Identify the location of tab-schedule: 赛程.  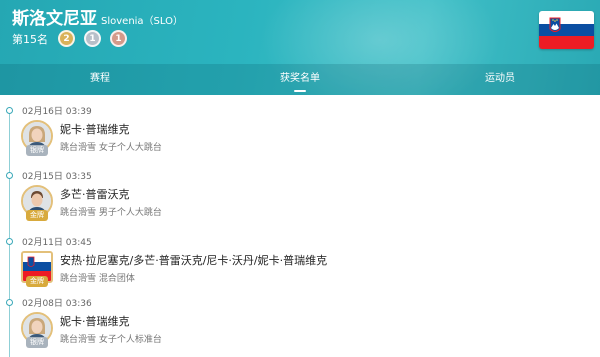
(100, 79).